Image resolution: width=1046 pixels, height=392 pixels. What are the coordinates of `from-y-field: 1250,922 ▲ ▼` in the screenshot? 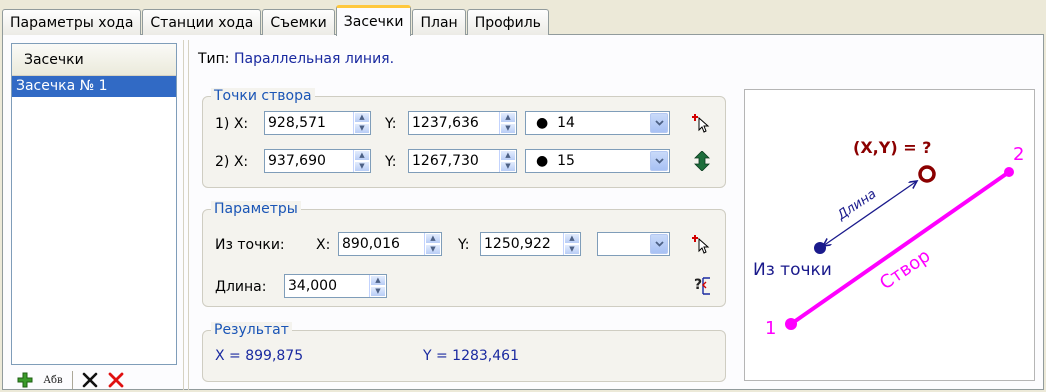 It's located at (530, 244).